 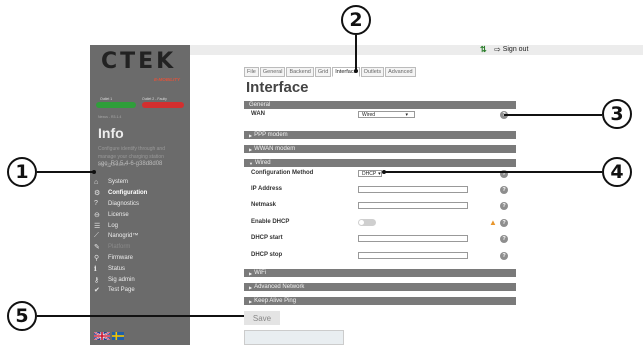 I want to click on language-flags, so click(x=108, y=336).